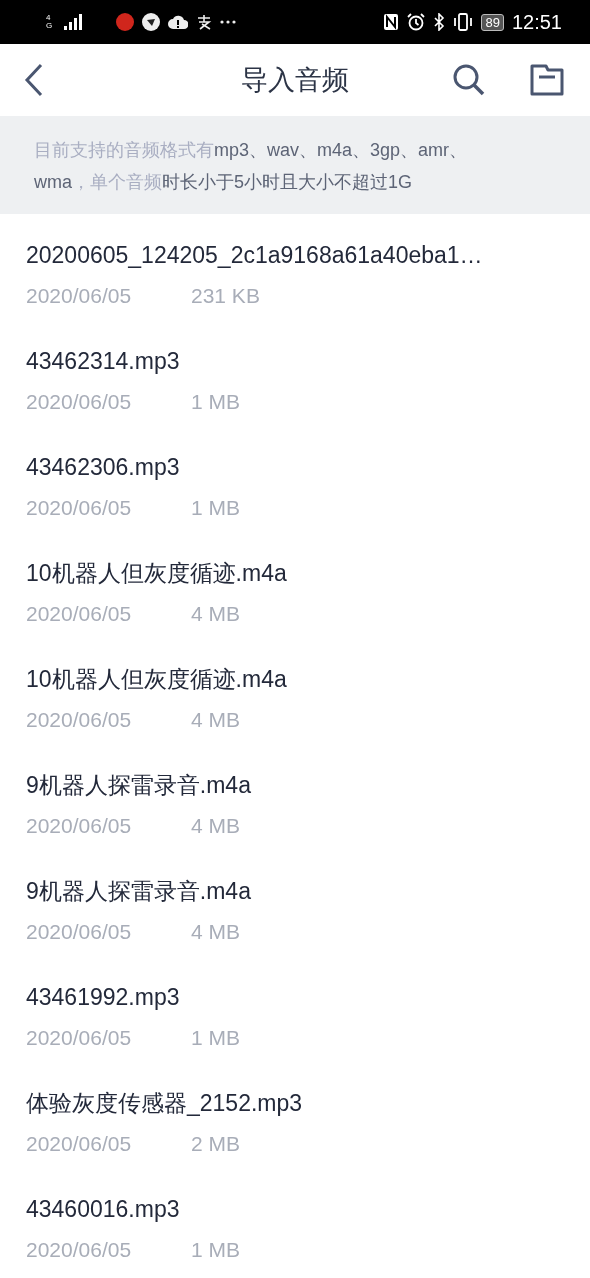  Describe the element at coordinates (547, 80) in the screenshot. I see `folder-button` at that location.